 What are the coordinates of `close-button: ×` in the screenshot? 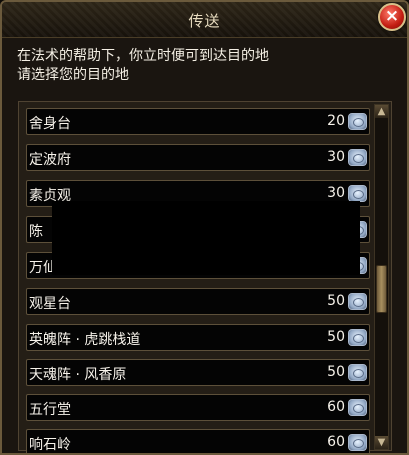 It's located at (392, 17).